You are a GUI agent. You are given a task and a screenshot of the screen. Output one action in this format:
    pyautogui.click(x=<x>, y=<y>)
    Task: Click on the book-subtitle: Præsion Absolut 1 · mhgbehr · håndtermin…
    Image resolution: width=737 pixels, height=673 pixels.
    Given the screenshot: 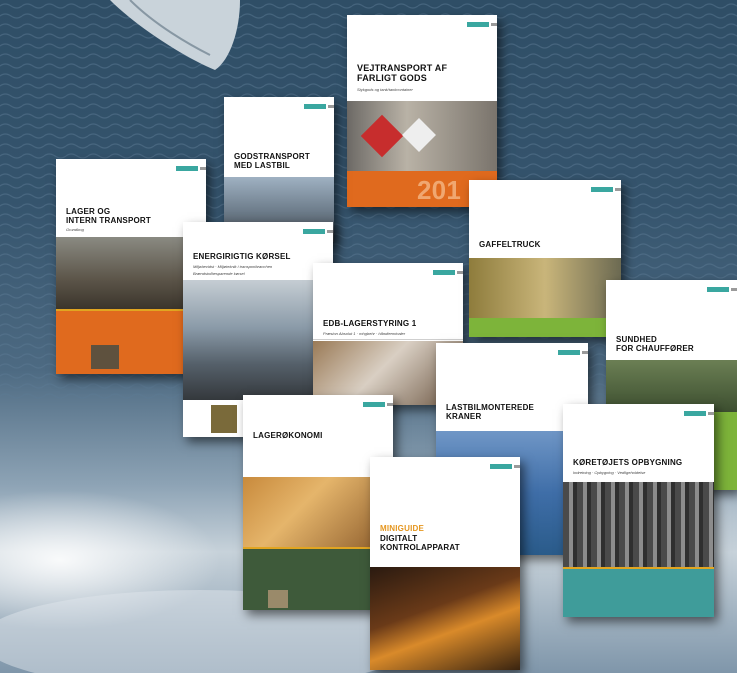 What is the action you would take?
    pyautogui.click(x=364, y=333)
    